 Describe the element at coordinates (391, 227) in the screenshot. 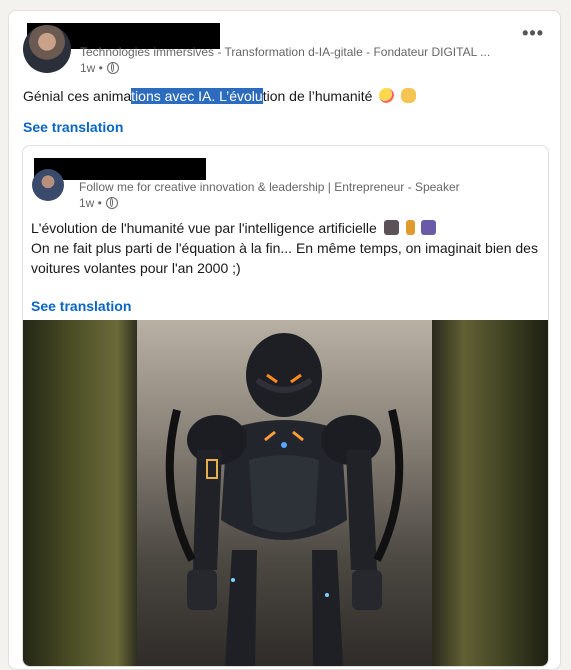

I see `gorilla-emoji` at that location.